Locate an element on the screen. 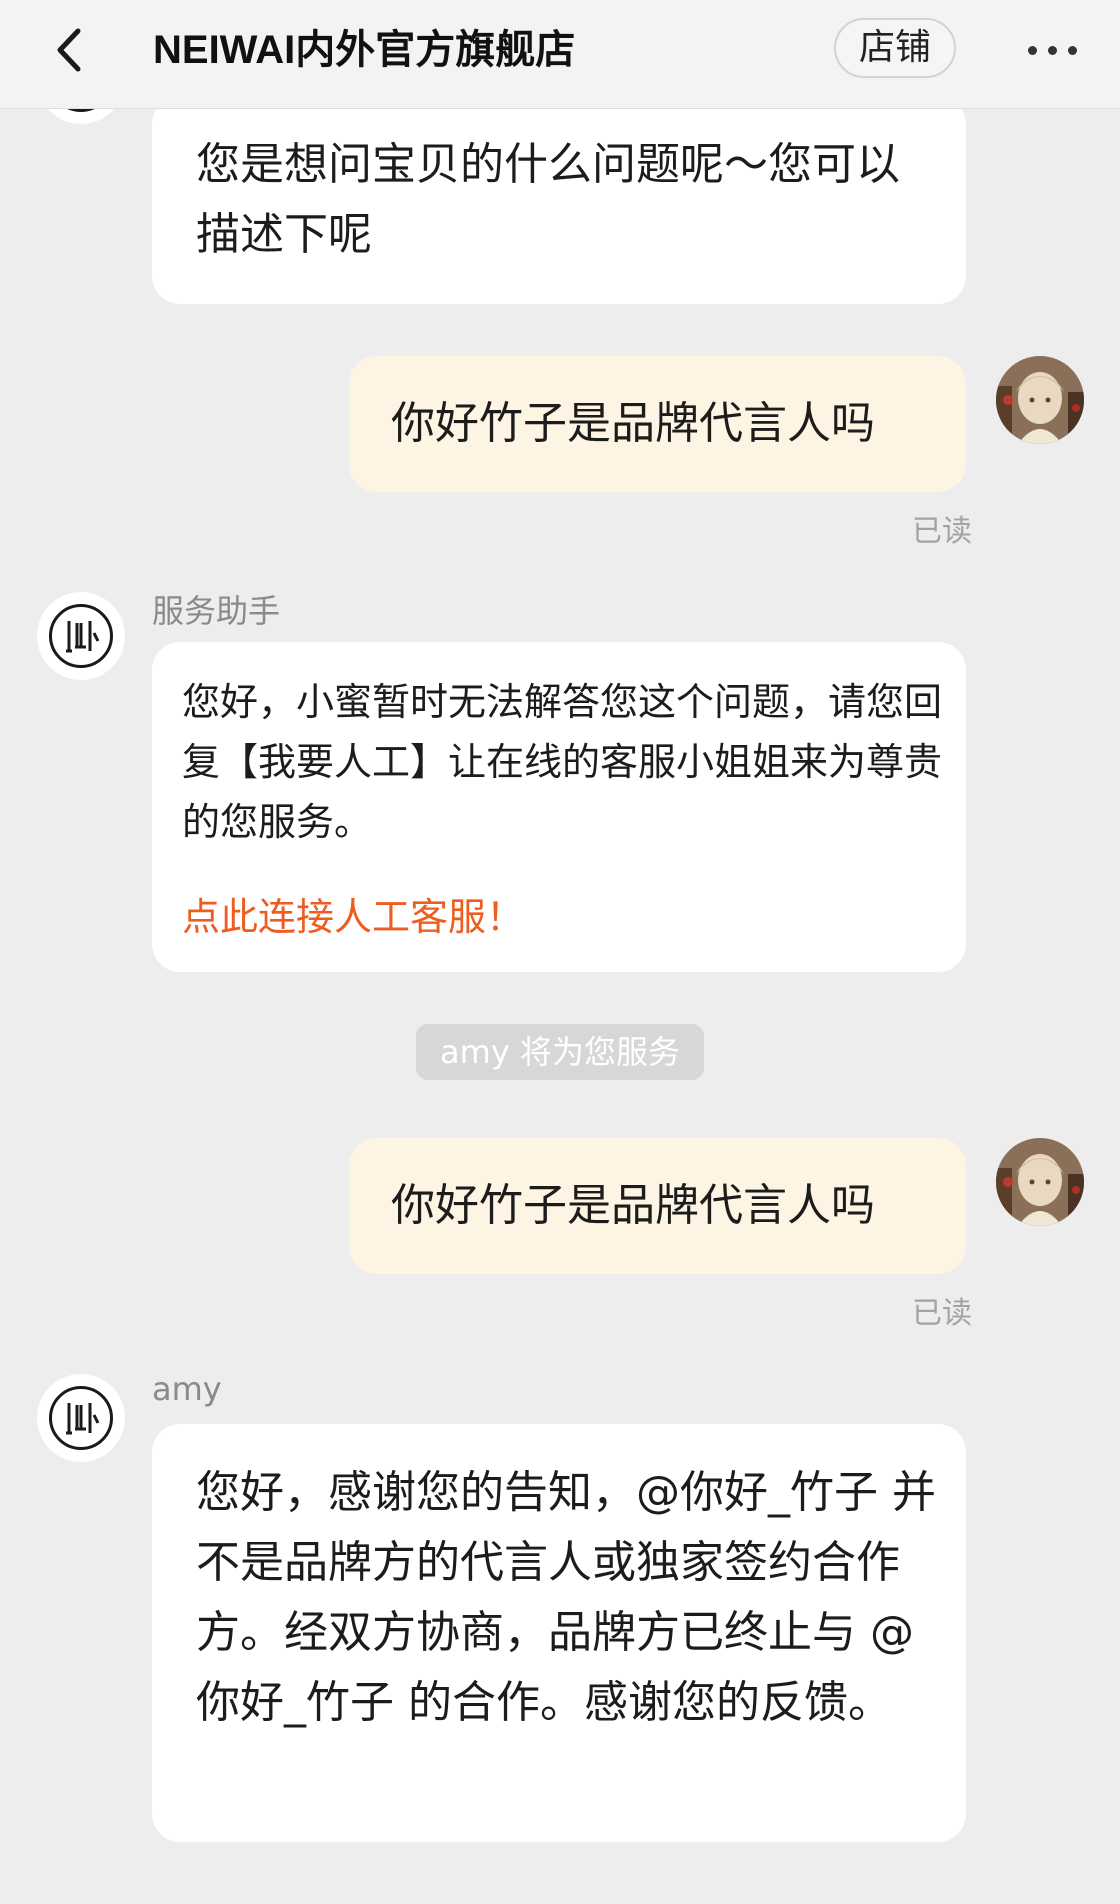 This screenshot has width=1120, height=1904. chevron-left-icon is located at coordinates (69, 50).